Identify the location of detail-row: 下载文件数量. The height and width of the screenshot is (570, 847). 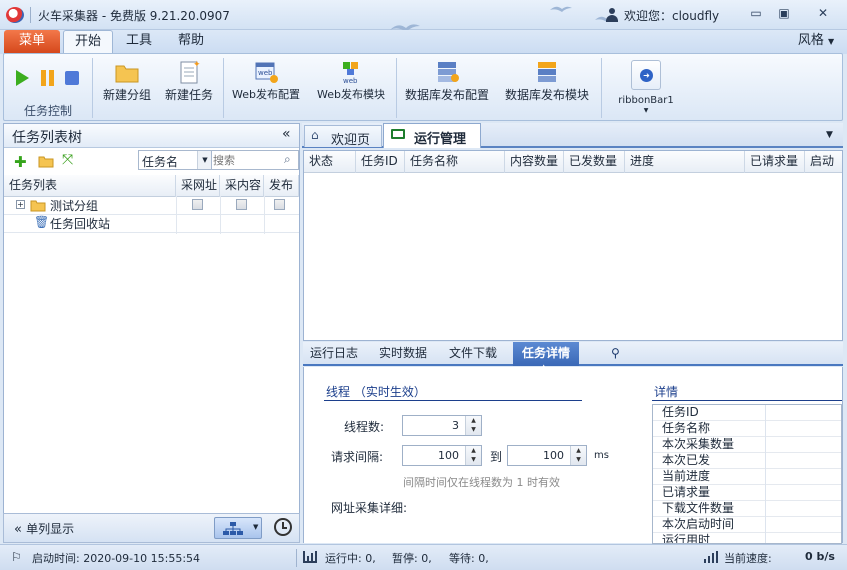
(747, 509).